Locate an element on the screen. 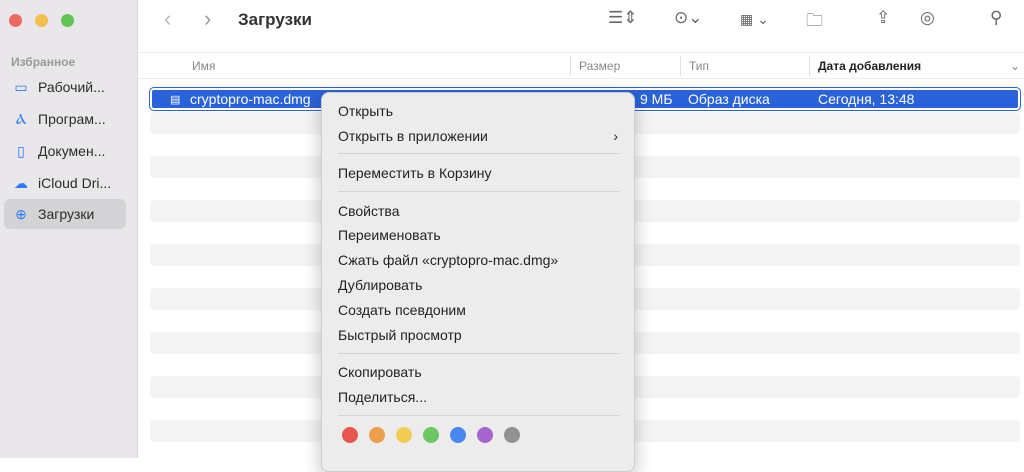 The height and width of the screenshot is (472, 1024). document-icon: ▯ is located at coordinates (21, 150).